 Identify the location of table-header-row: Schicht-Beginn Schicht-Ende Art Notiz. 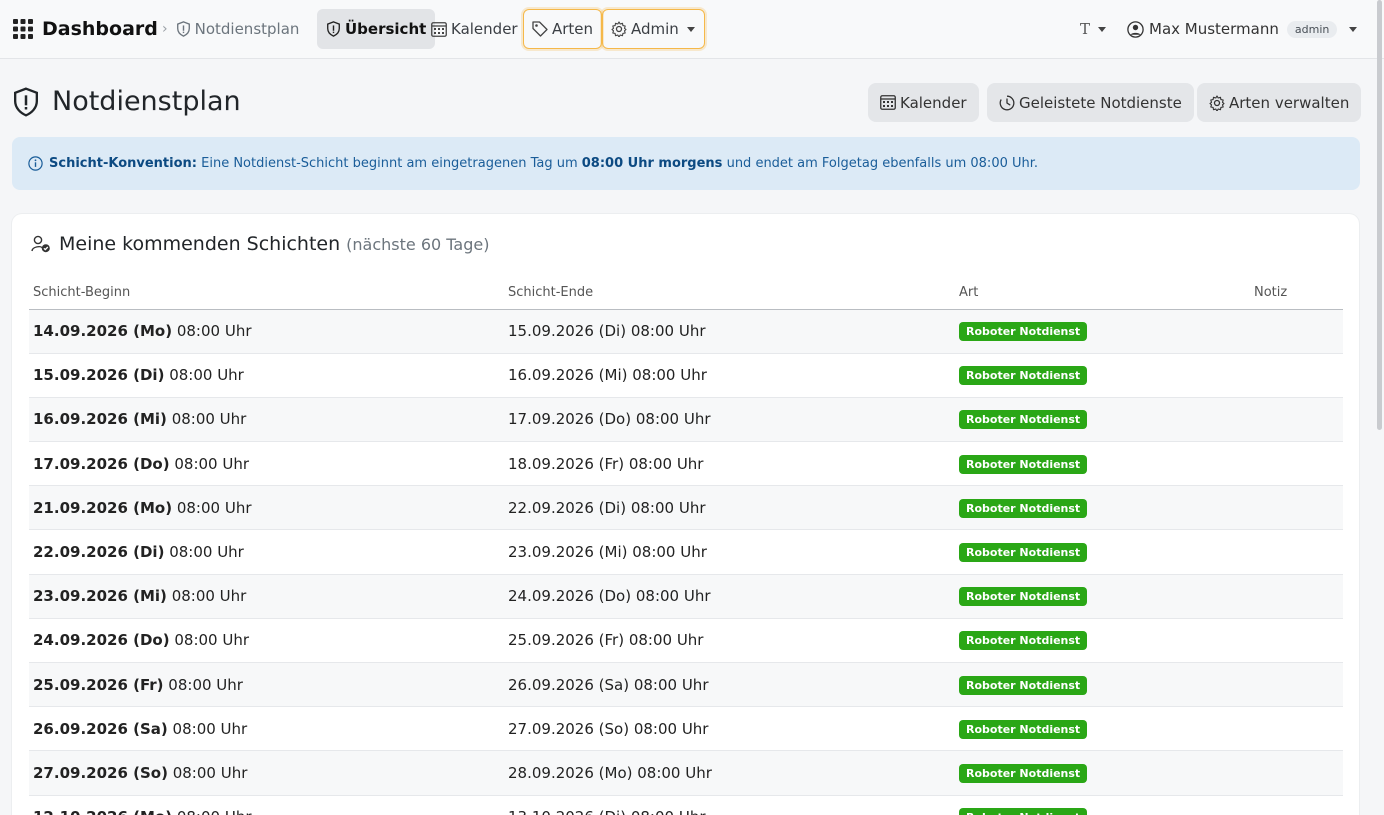
(686, 293).